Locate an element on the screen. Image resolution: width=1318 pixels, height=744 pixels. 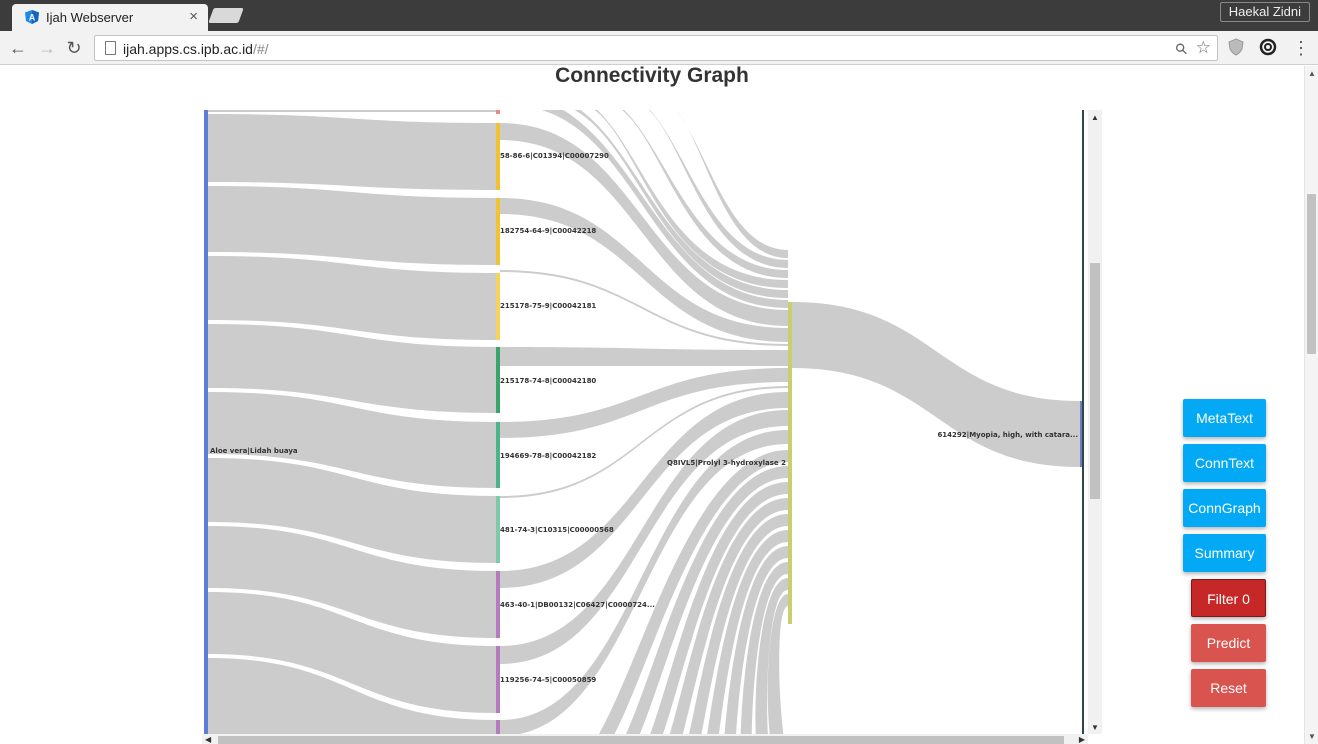
url-text: ijah.apps.cs.ipb.ac.id/#/ is located at coordinates (196, 49).